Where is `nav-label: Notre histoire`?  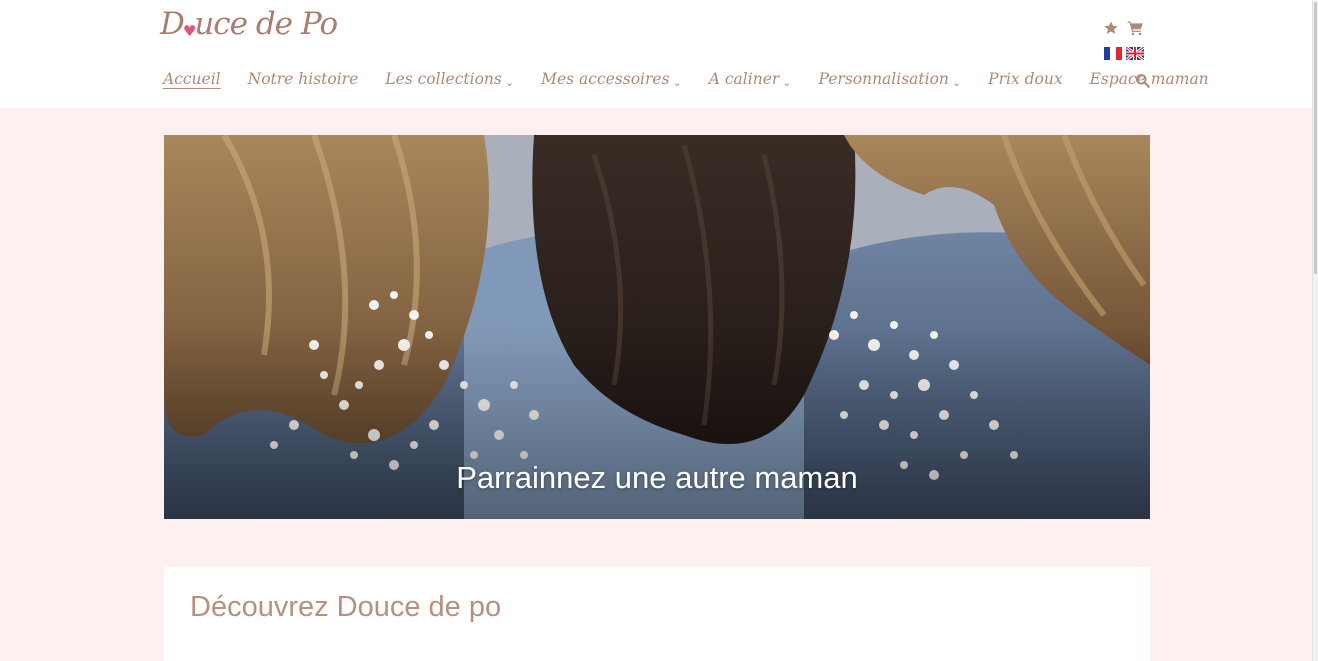 nav-label: Notre histoire is located at coordinates (303, 79).